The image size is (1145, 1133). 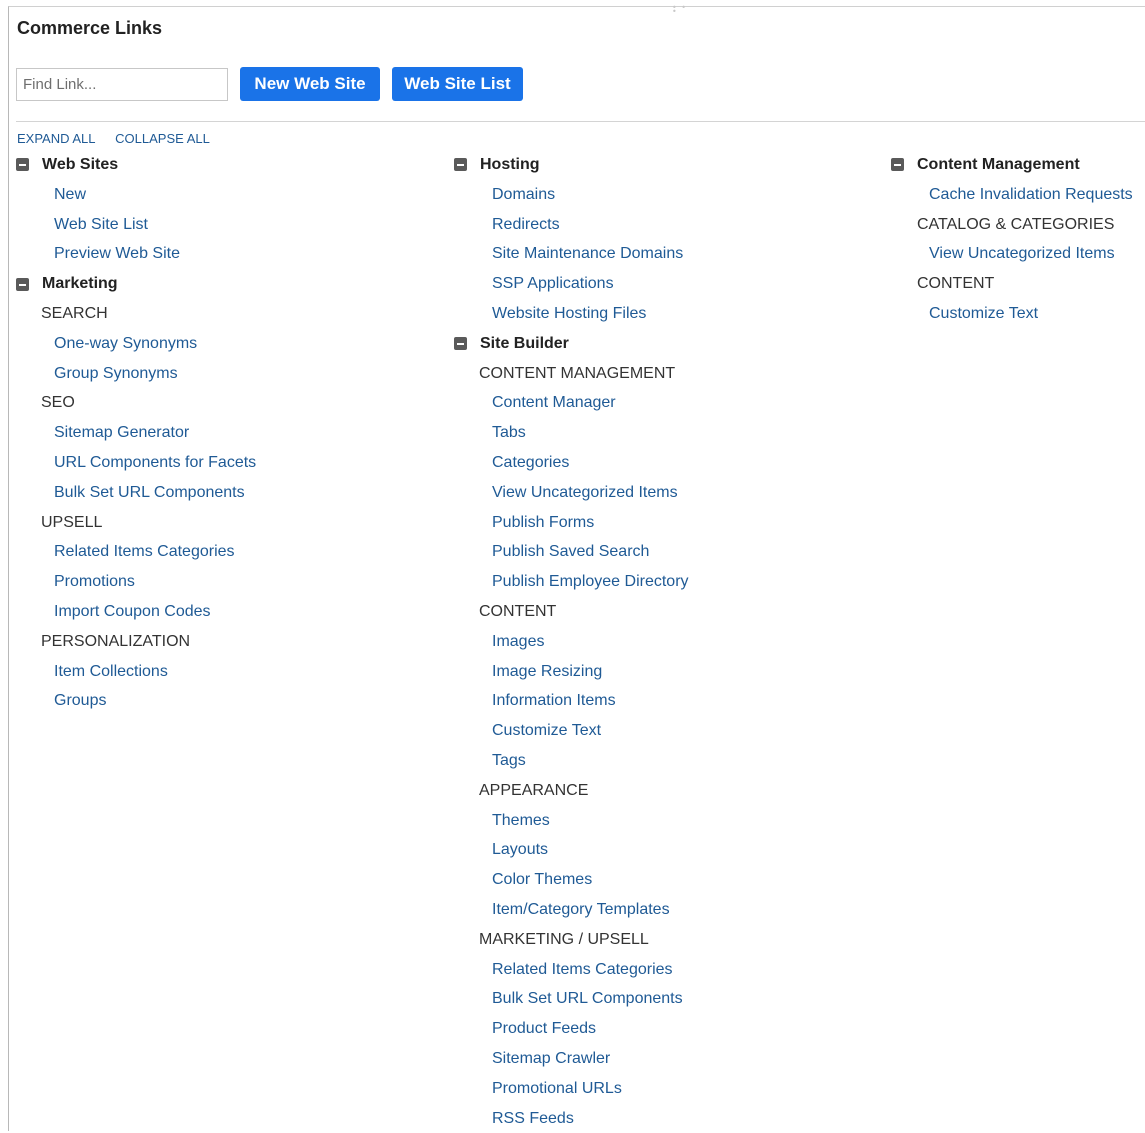 I want to click on find-link-input, so click(x=122, y=84).